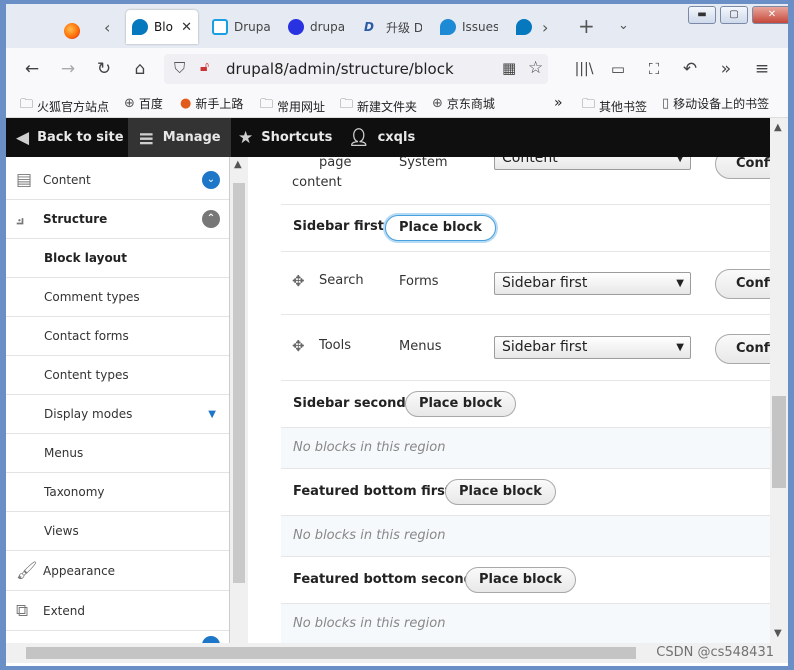 The height and width of the screenshot is (670, 794). I want to click on tab-block-layout: Blo ✕, so click(162, 27).